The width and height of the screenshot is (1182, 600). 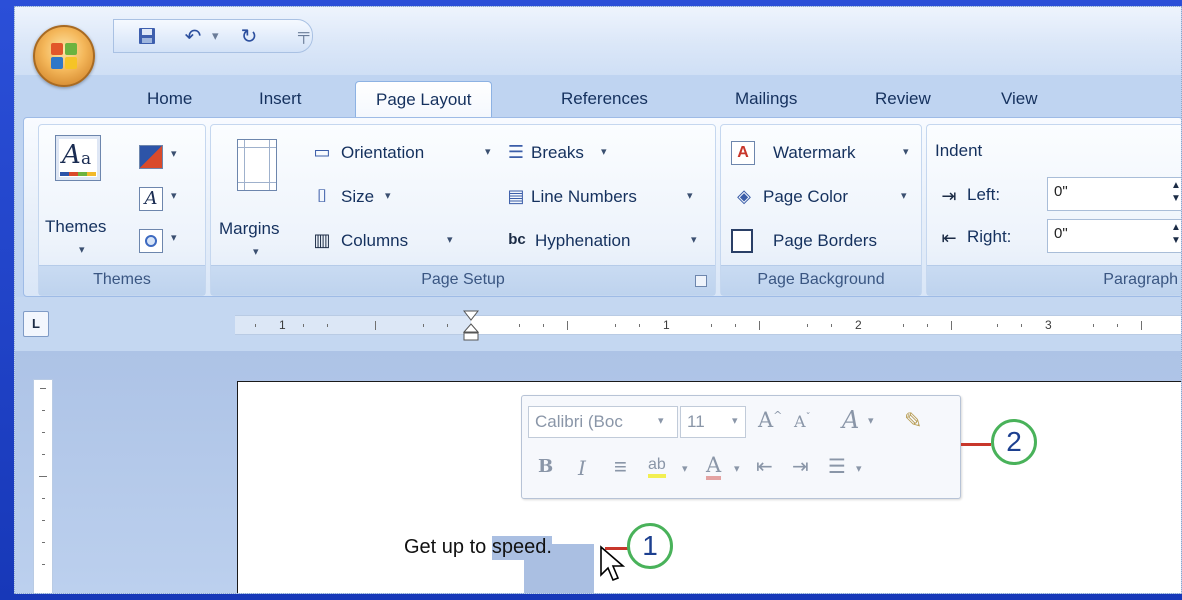 I want to click on page-borders-button: Page Borders, so click(x=824, y=241).